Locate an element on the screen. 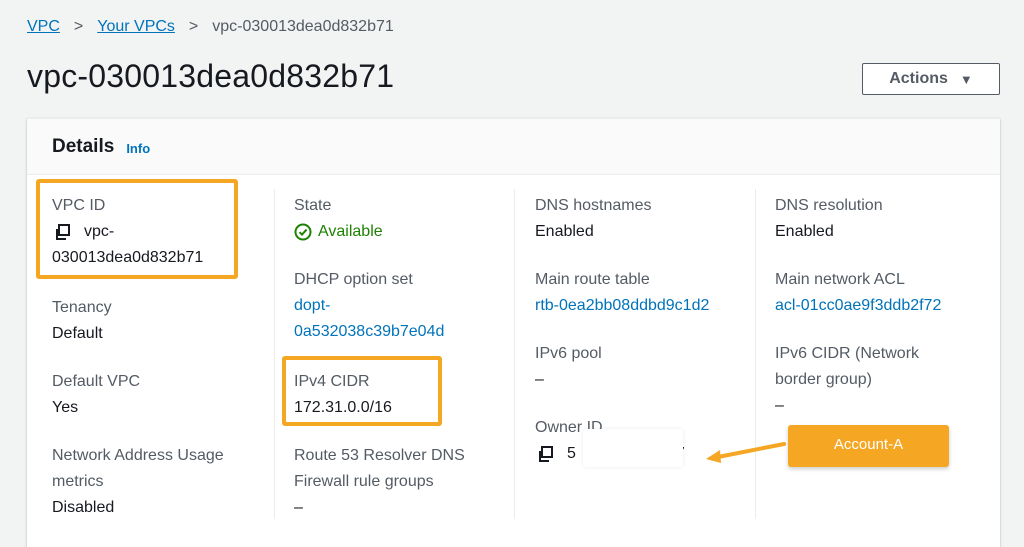 This screenshot has width=1024, height=547. account-badge: Account-A is located at coordinates (868, 446).